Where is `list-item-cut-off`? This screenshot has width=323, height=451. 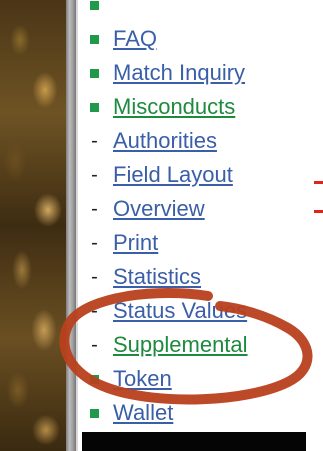
list-item-cut-off is located at coordinates (205, 11).